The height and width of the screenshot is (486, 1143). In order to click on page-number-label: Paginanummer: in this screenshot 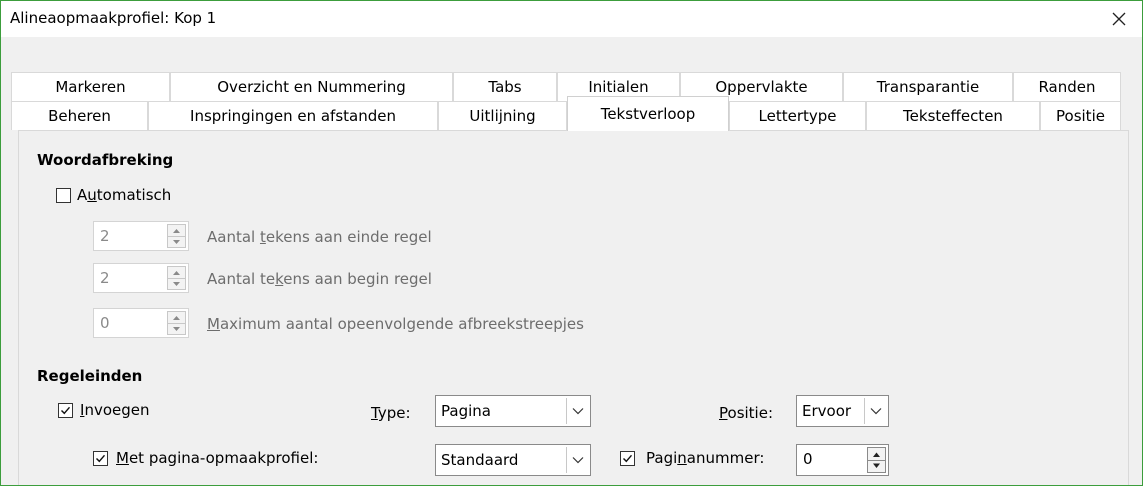, I will do `click(705, 458)`.